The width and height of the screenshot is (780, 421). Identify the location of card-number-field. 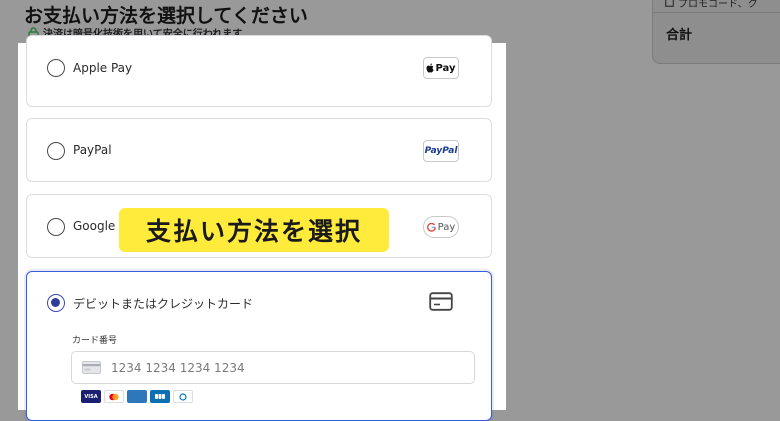
(273, 367).